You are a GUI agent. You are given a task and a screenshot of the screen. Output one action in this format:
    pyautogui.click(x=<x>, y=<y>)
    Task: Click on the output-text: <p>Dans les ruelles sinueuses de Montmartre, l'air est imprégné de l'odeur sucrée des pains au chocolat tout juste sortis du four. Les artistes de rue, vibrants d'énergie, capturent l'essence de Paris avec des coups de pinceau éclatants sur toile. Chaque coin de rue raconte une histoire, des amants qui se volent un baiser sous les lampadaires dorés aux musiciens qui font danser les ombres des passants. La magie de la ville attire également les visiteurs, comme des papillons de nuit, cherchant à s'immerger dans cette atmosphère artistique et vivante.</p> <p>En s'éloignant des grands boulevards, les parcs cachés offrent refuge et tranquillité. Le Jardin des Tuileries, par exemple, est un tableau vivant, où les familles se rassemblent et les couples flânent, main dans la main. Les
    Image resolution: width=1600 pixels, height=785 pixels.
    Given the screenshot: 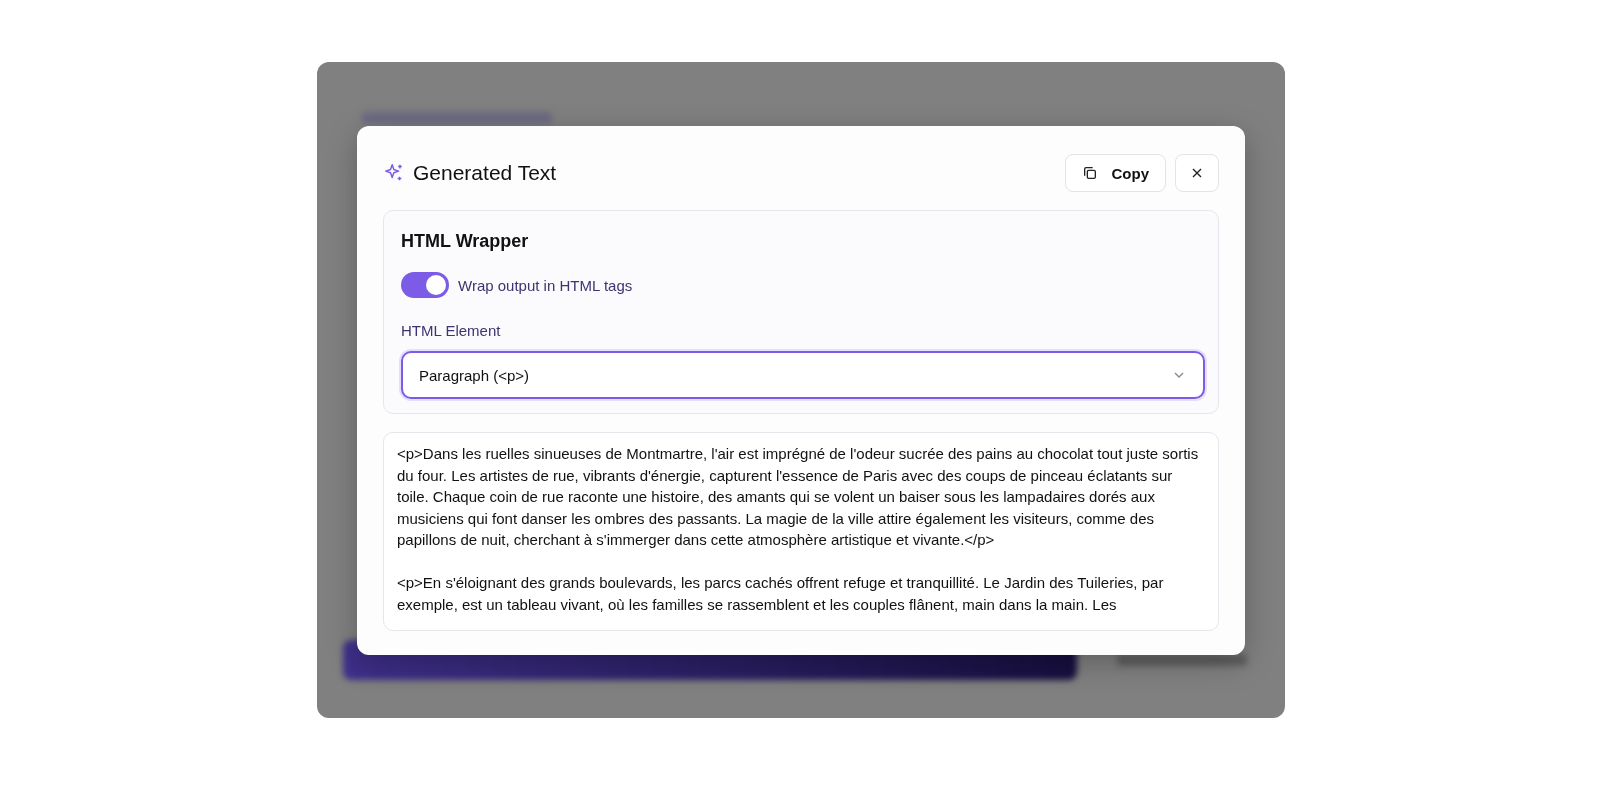 What is the action you would take?
    pyautogui.click(x=801, y=531)
    